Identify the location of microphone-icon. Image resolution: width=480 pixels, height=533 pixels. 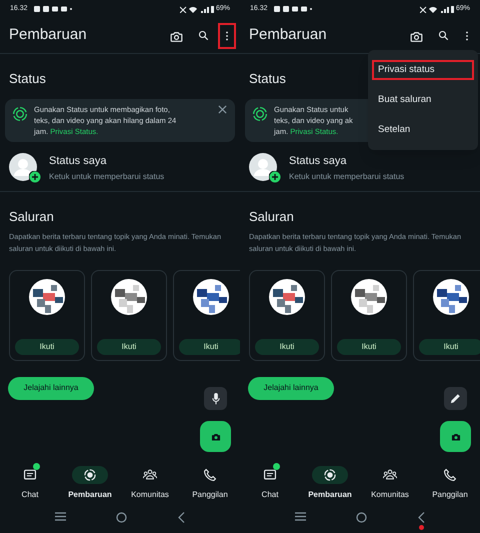
(216, 398).